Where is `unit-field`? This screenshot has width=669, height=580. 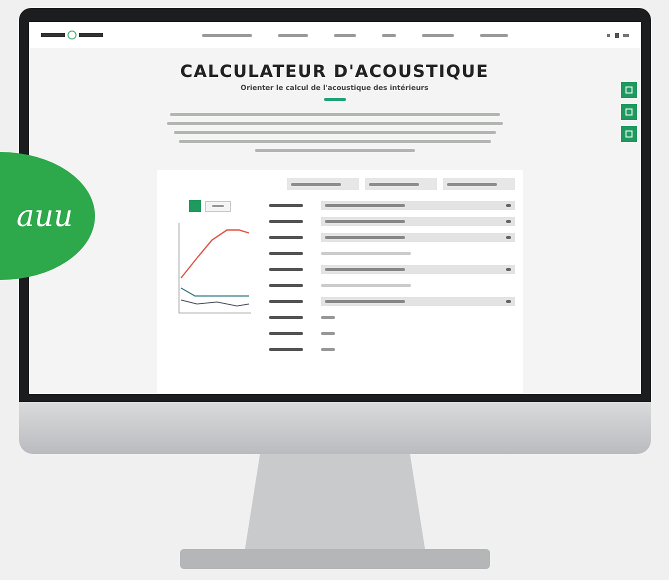
unit-field is located at coordinates (217, 206).